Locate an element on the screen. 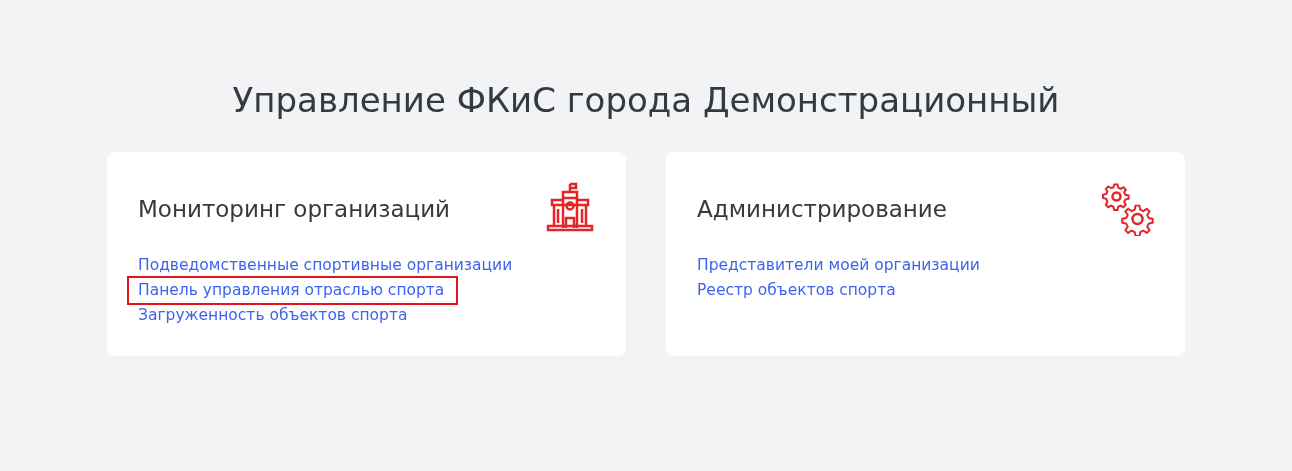 The height and width of the screenshot is (471, 1292). school-building-icon is located at coordinates (570, 208).